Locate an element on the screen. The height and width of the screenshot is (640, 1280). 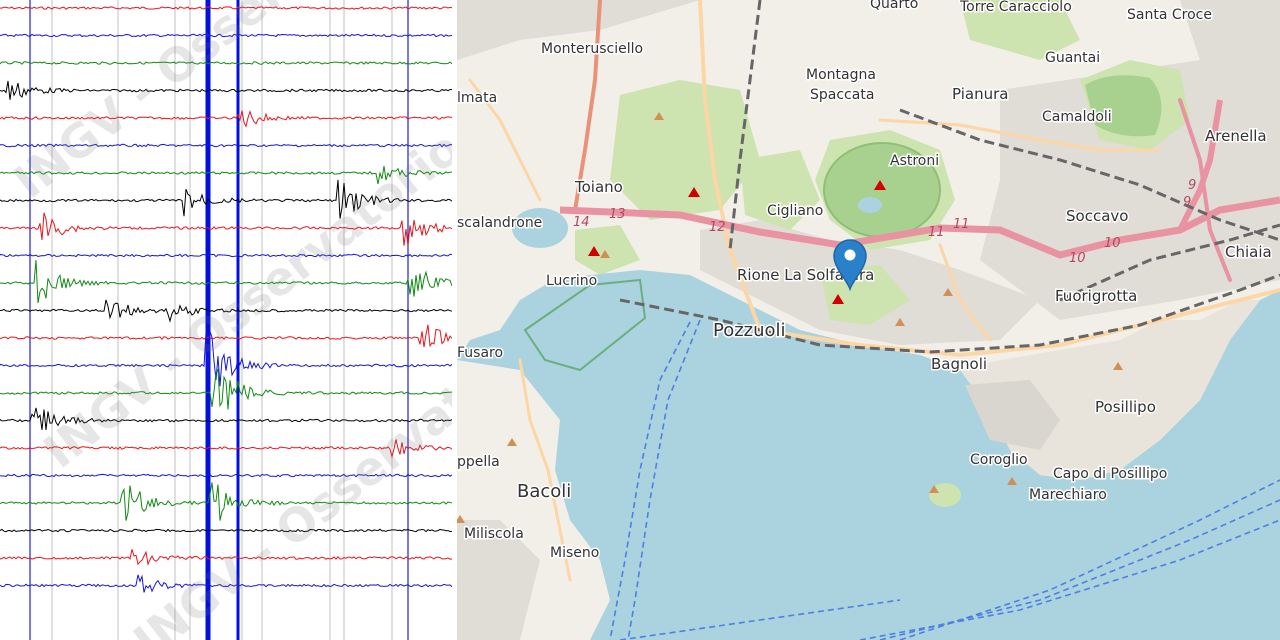
place-label: Fusaro is located at coordinates (480, 353).